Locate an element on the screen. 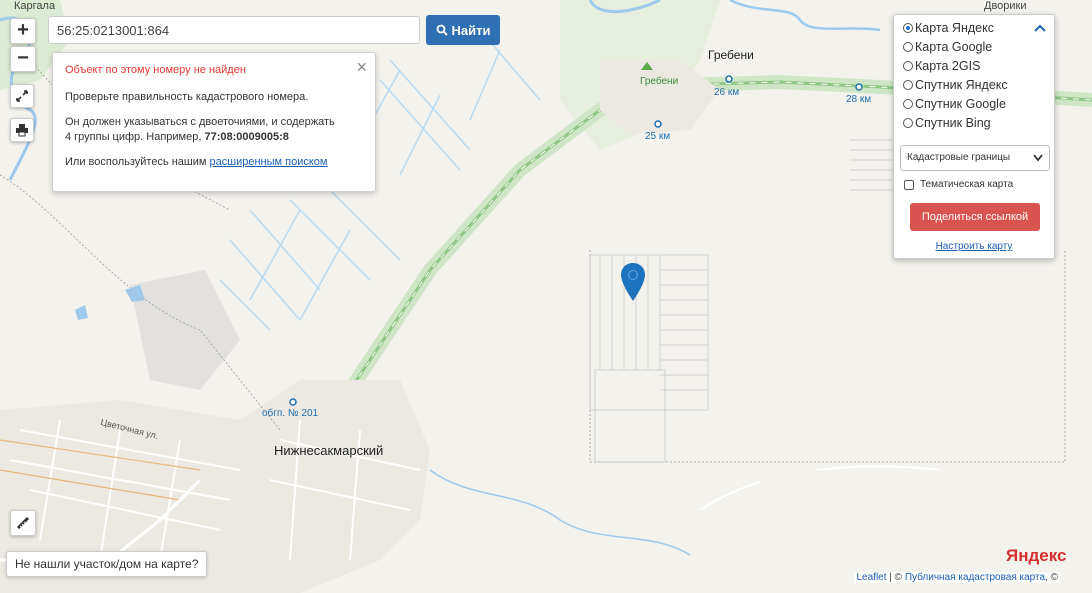 Image resolution: width=1092 pixels, height=593 pixels. yandex-logo: Яндекс is located at coordinates (1036, 555).